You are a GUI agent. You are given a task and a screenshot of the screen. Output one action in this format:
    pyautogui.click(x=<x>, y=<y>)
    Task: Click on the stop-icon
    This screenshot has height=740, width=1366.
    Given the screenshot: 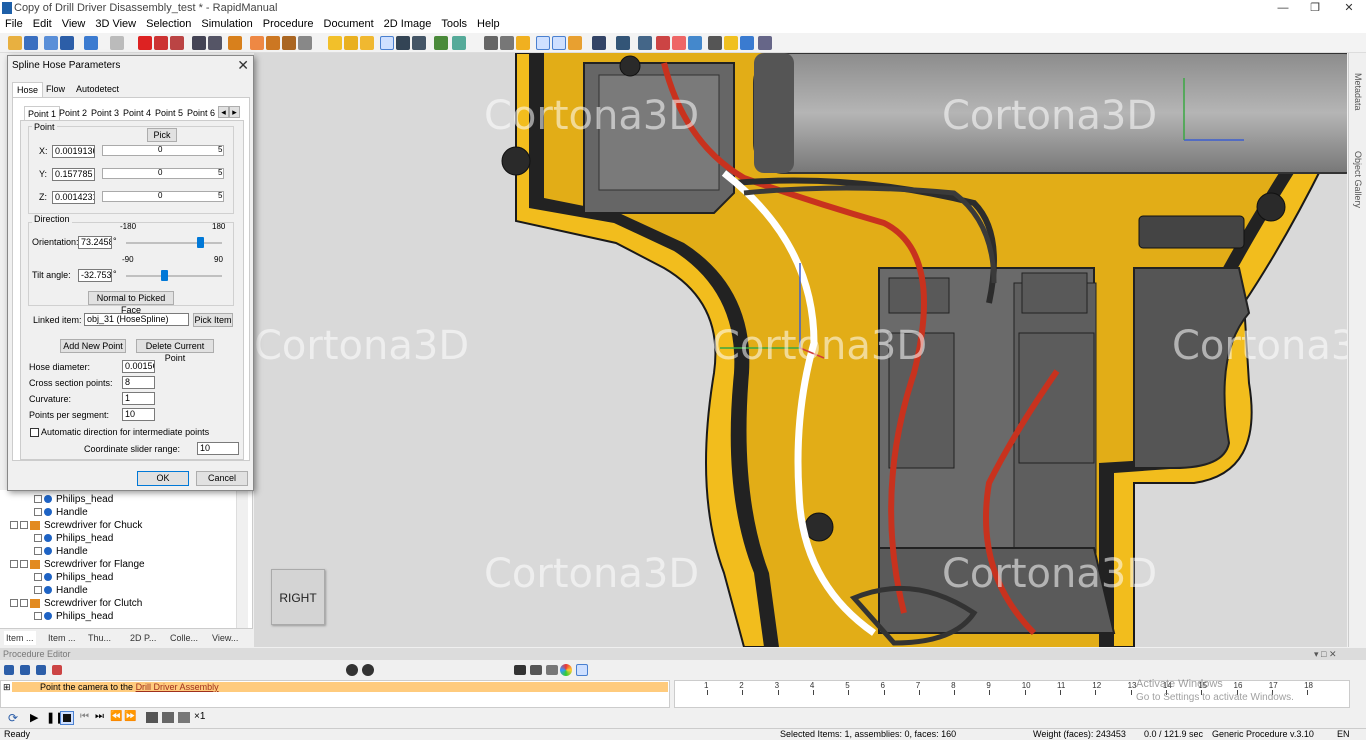 What is the action you would take?
    pyautogui.click(x=67, y=718)
    